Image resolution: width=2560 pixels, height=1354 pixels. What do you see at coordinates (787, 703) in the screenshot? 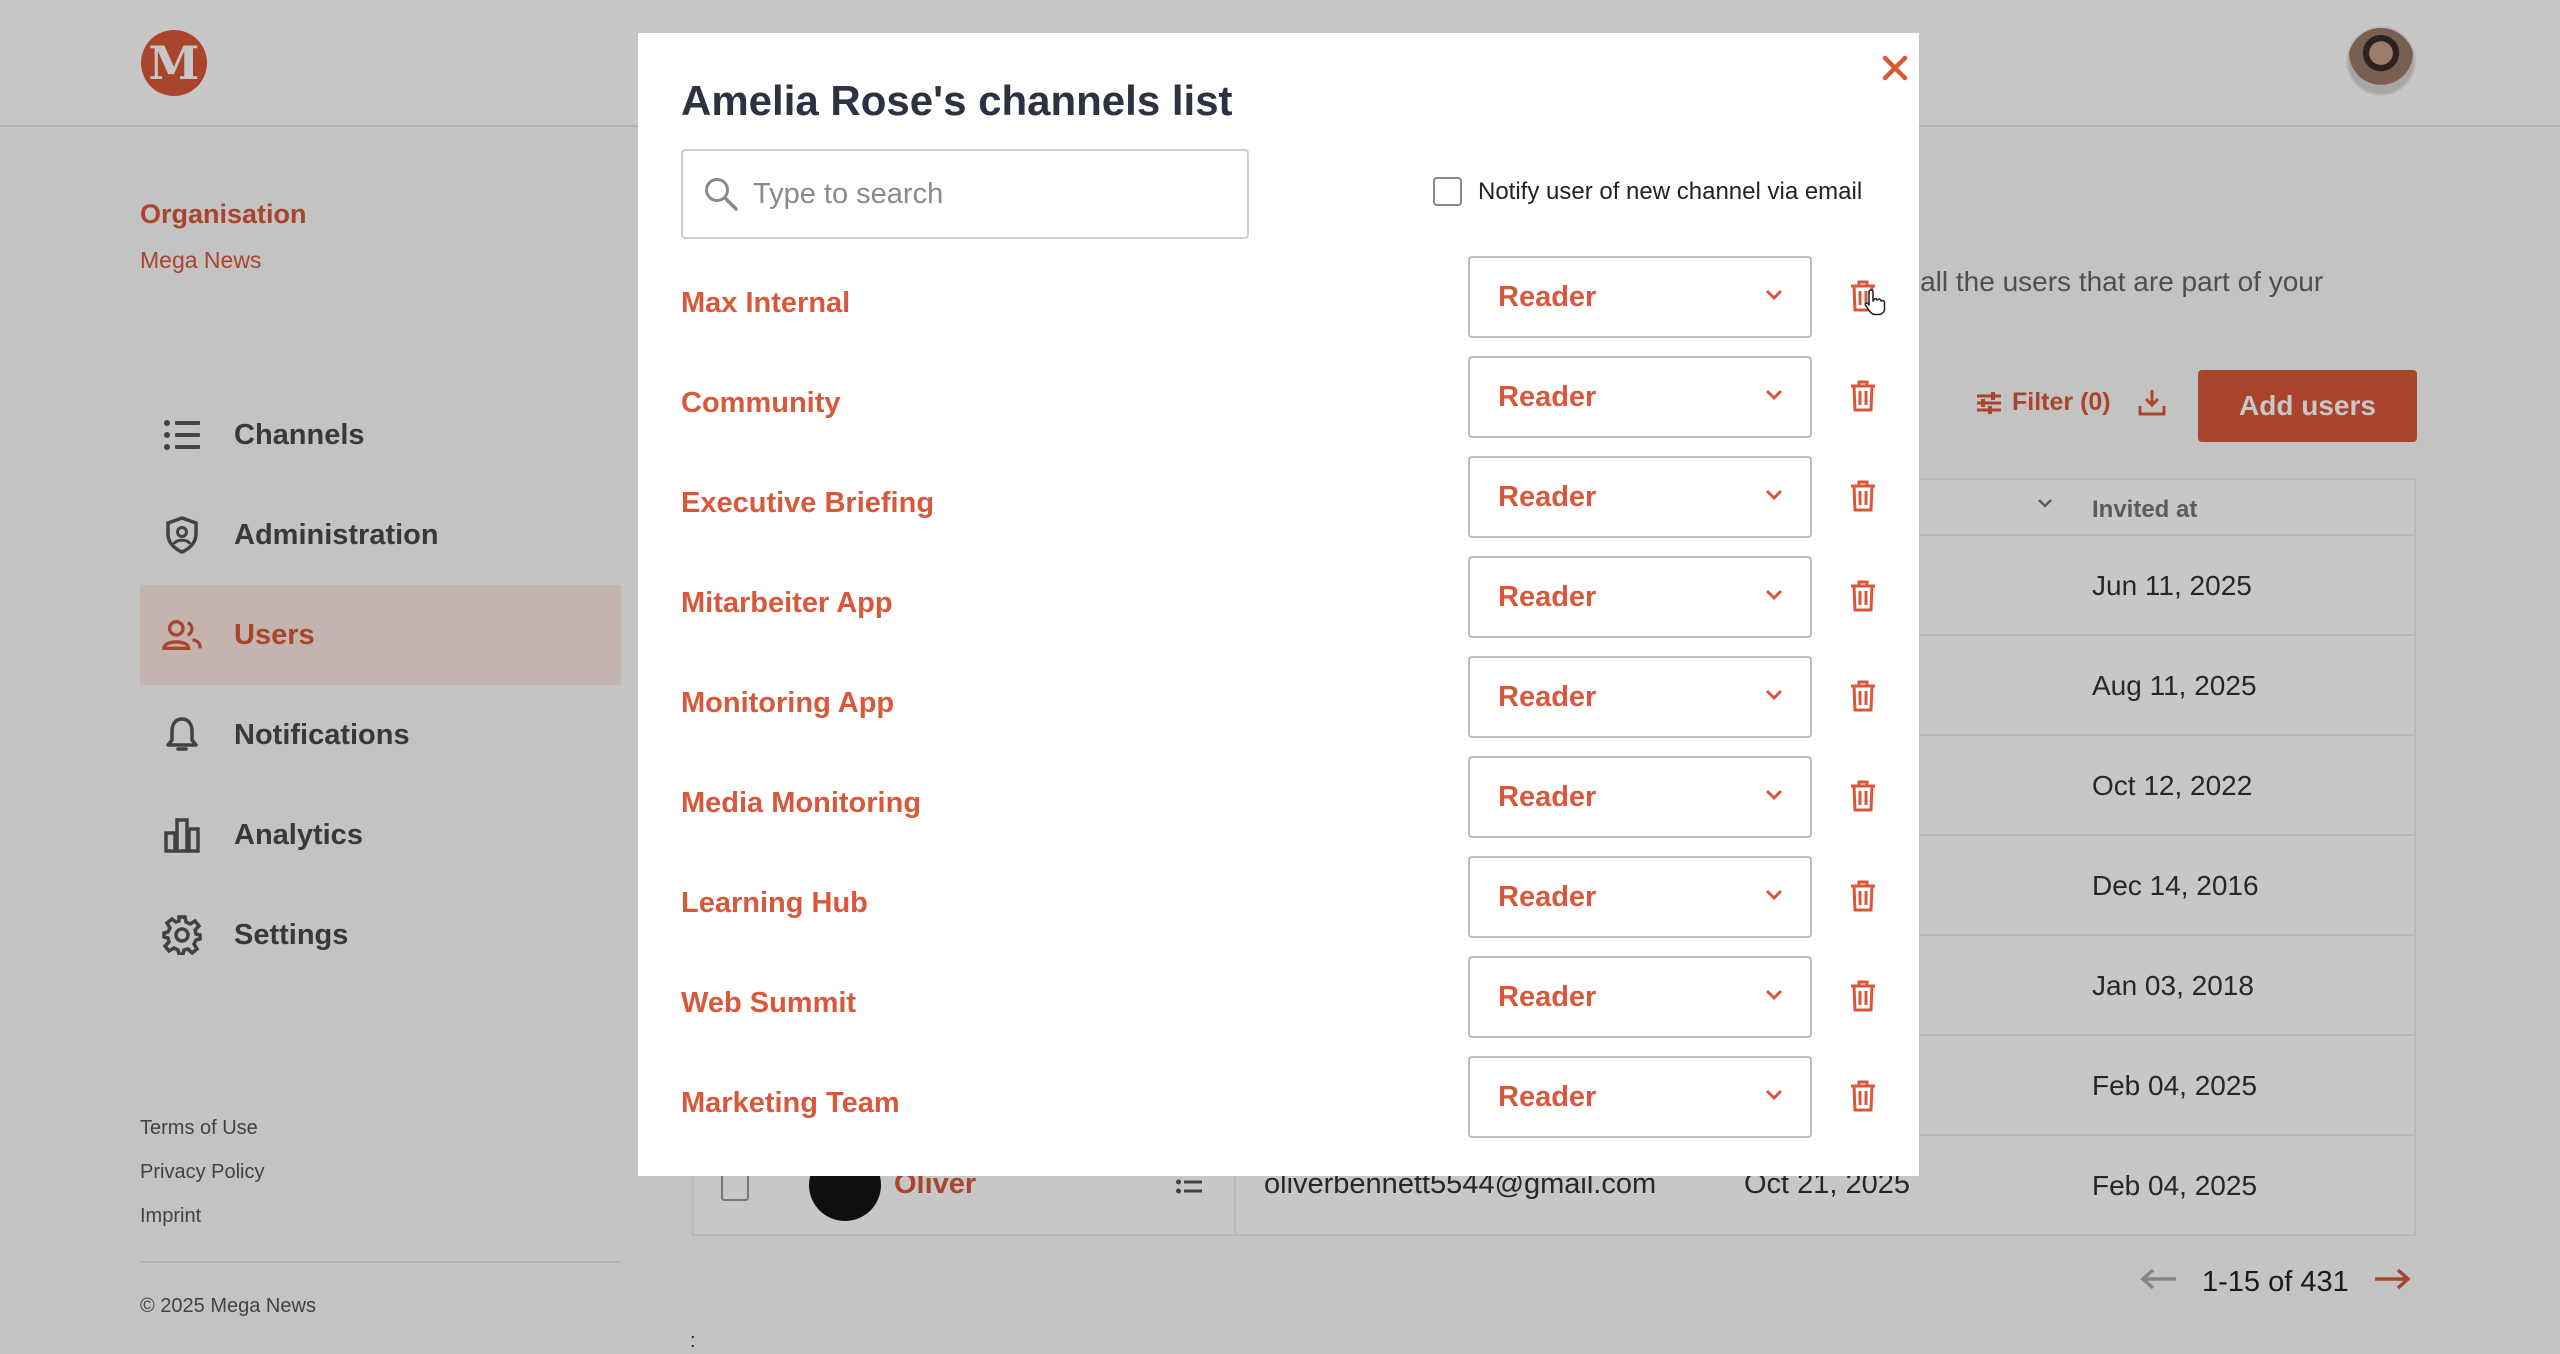
I see `channel-name: Monitoring App` at bounding box center [787, 703].